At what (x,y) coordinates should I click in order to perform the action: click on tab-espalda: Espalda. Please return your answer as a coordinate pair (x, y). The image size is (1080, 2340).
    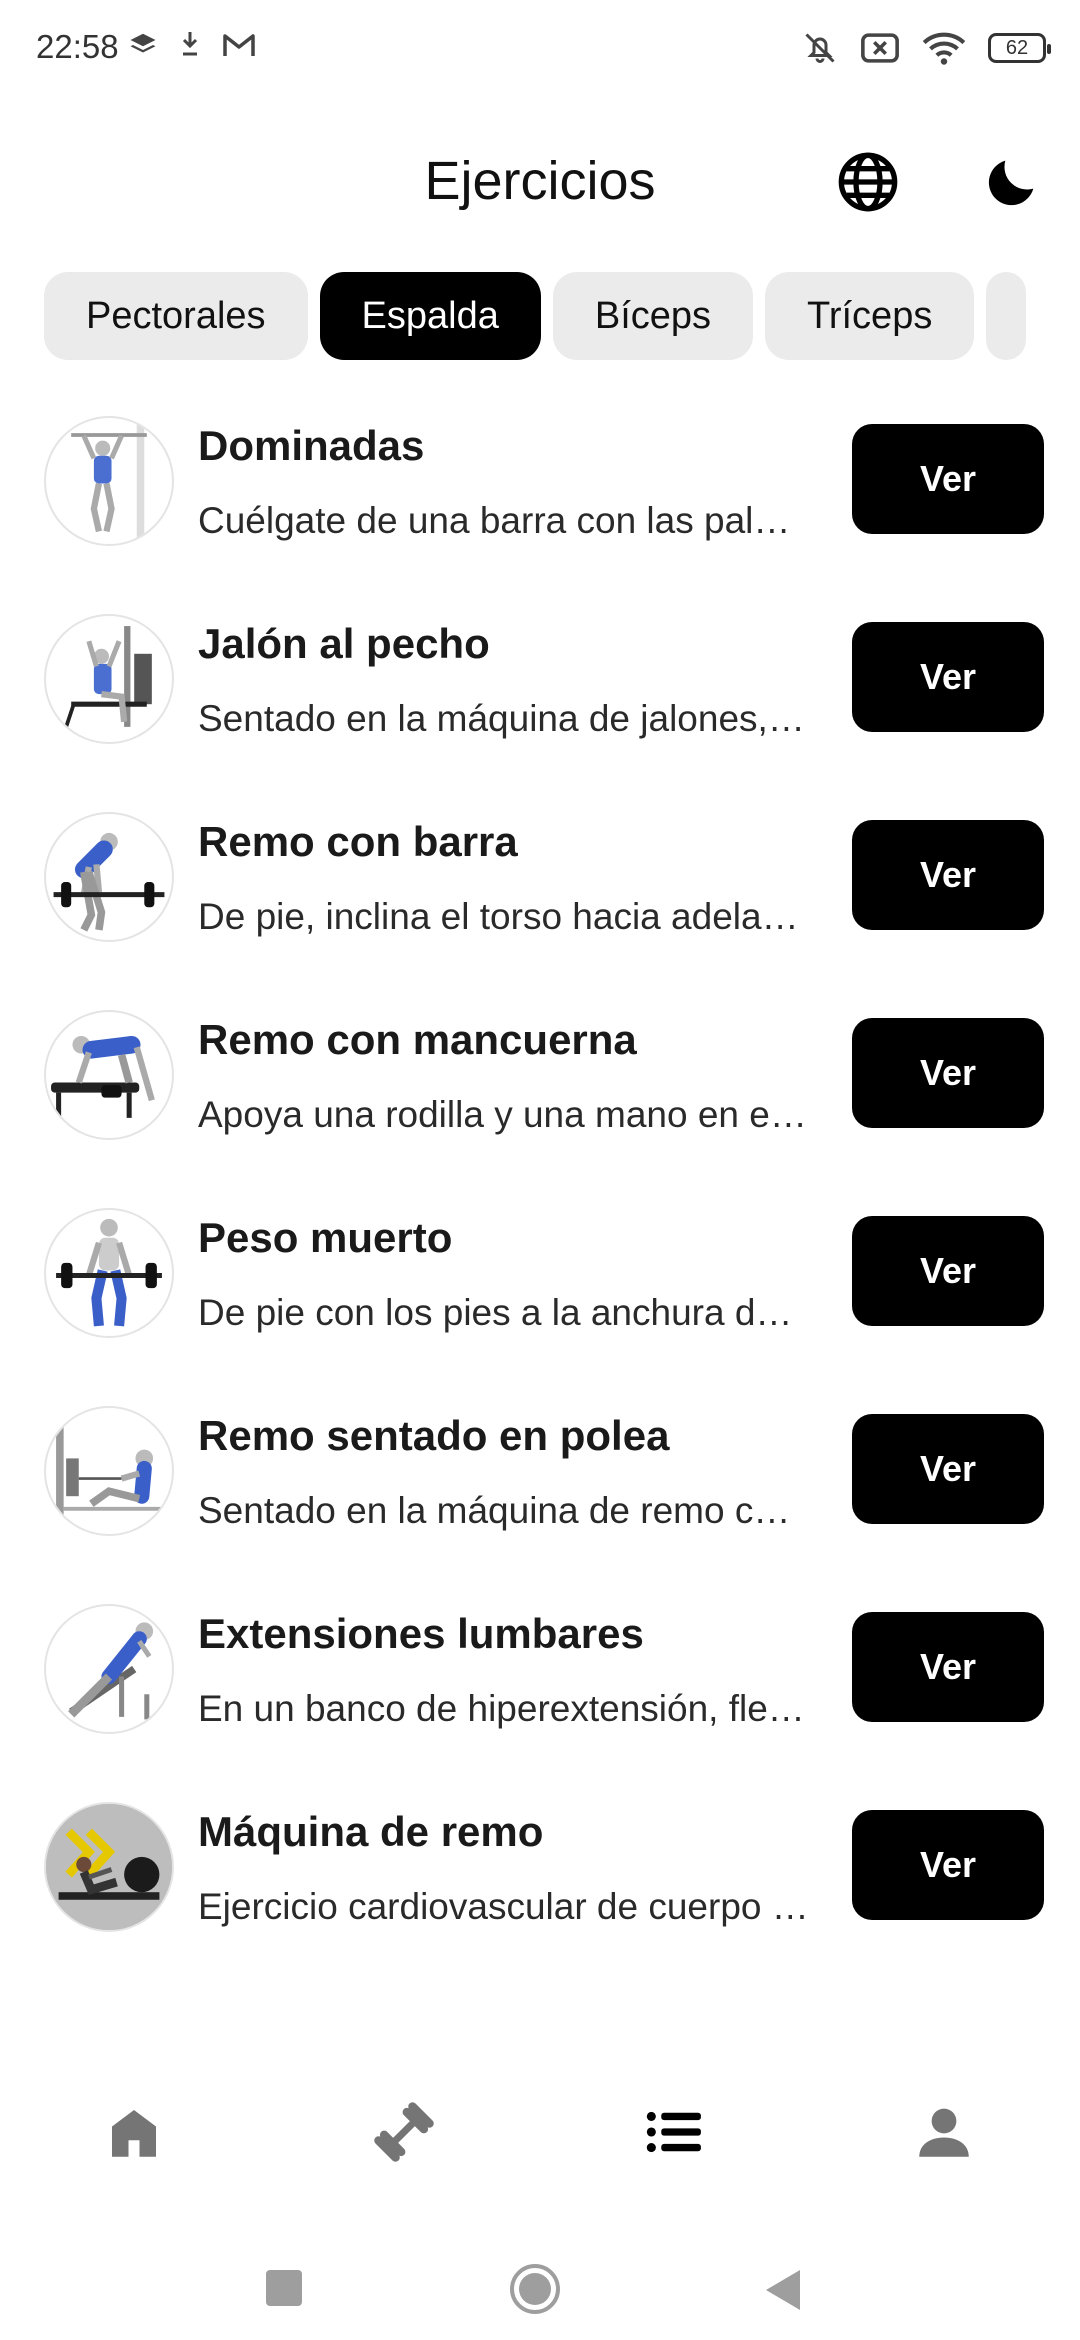
    Looking at the image, I should click on (430, 316).